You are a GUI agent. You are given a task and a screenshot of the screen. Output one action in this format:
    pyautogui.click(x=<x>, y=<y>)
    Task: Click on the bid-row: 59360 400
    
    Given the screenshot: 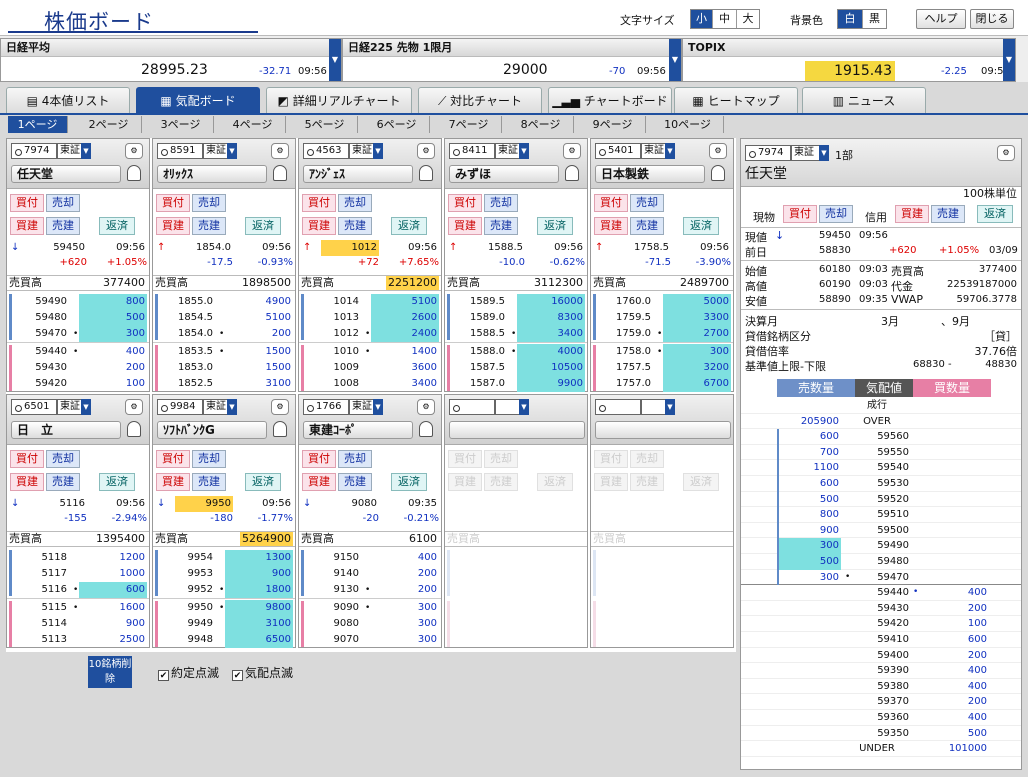 What is the action you would take?
    pyautogui.click(x=881, y=718)
    